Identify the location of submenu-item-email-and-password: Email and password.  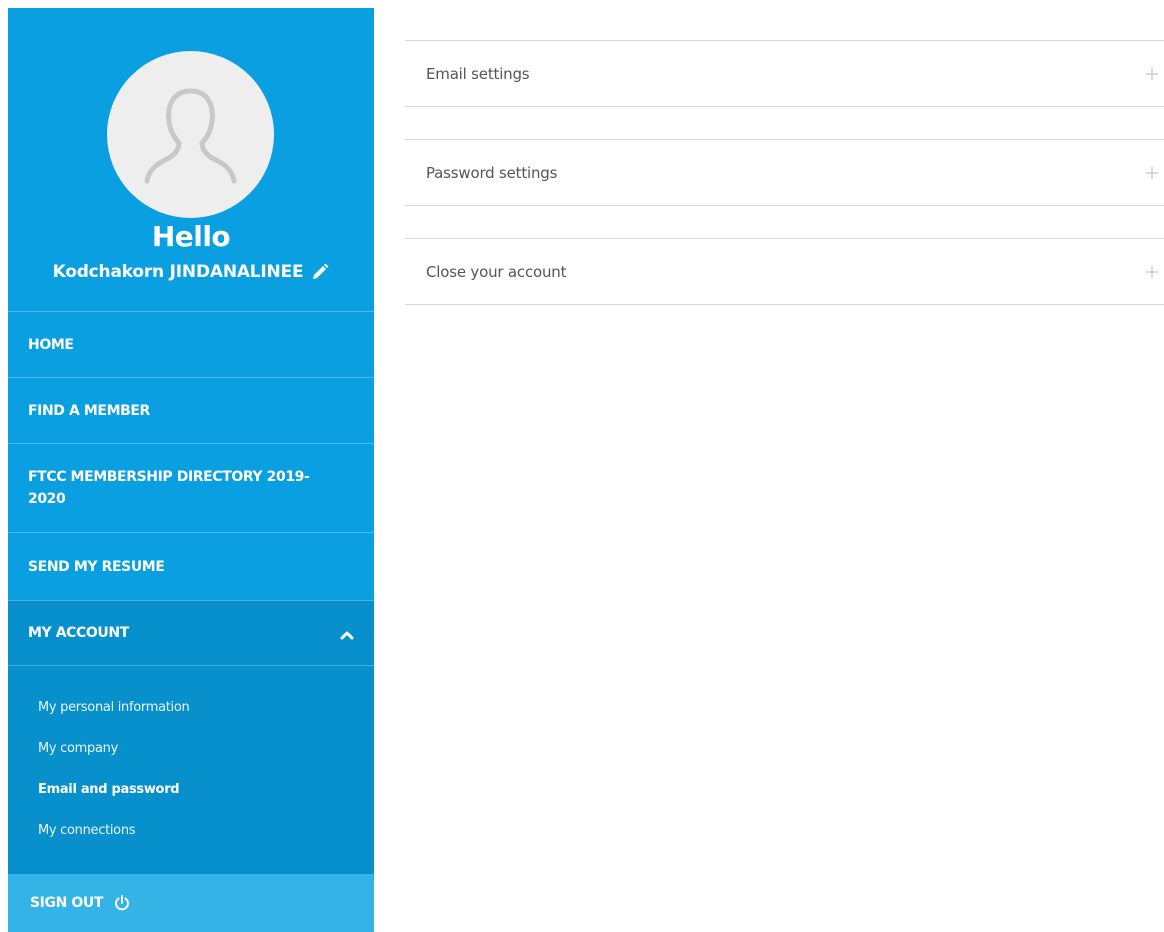
(191, 794).